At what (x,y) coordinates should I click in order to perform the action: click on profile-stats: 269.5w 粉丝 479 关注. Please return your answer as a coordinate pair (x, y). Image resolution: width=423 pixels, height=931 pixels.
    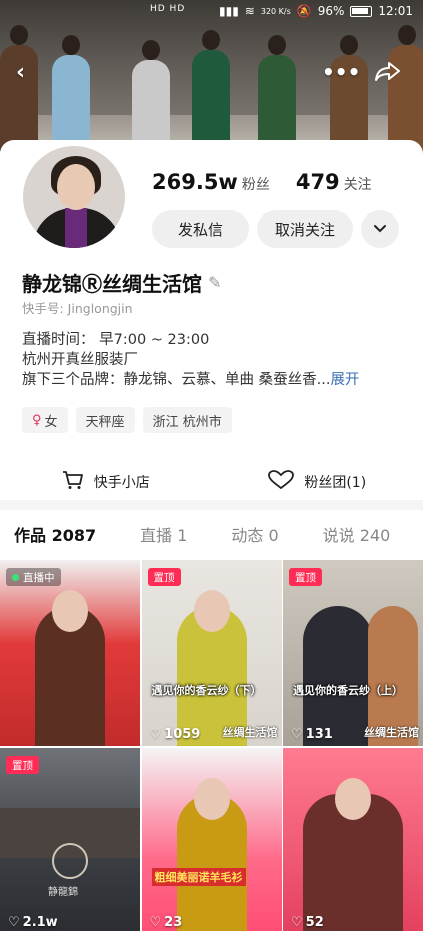
    Looking at the image, I should click on (273, 182).